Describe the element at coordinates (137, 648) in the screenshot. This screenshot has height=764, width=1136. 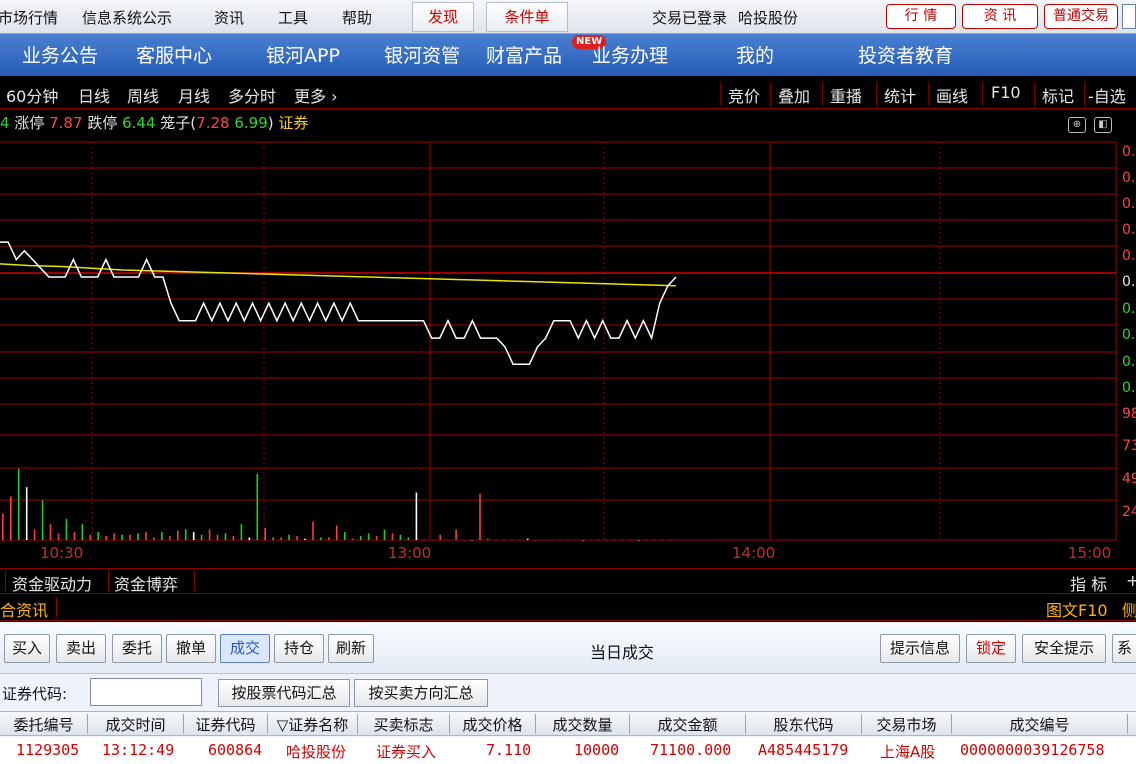
I see `order-button: 委托` at that location.